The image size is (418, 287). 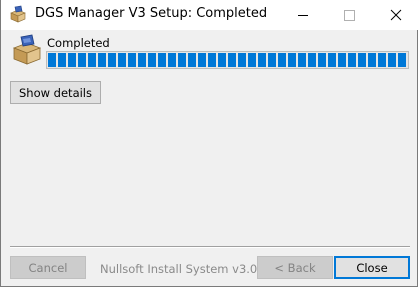 I want to click on status-label: Completed, so click(x=78, y=43).